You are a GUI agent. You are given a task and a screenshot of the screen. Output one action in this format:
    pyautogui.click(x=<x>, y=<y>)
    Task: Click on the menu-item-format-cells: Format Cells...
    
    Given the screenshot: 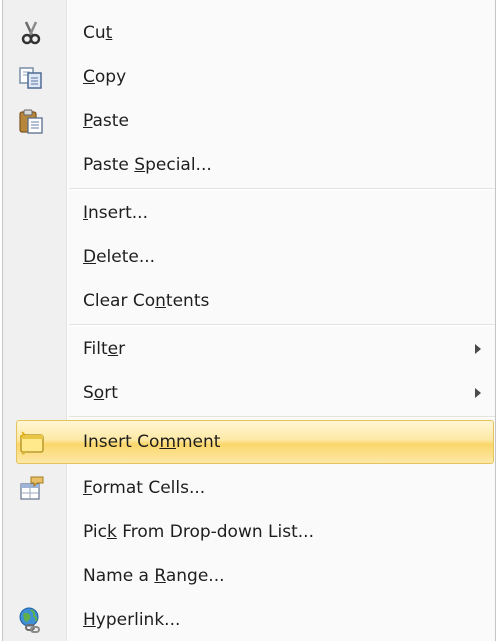 What is the action you would take?
    pyautogui.click(x=250, y=488)
    